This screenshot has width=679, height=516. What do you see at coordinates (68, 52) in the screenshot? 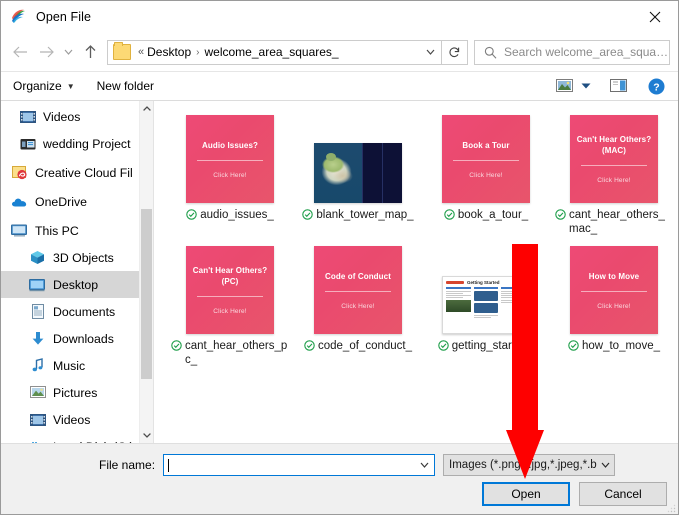
I see `recent-locations-icon` at bounding box center [68, 52].